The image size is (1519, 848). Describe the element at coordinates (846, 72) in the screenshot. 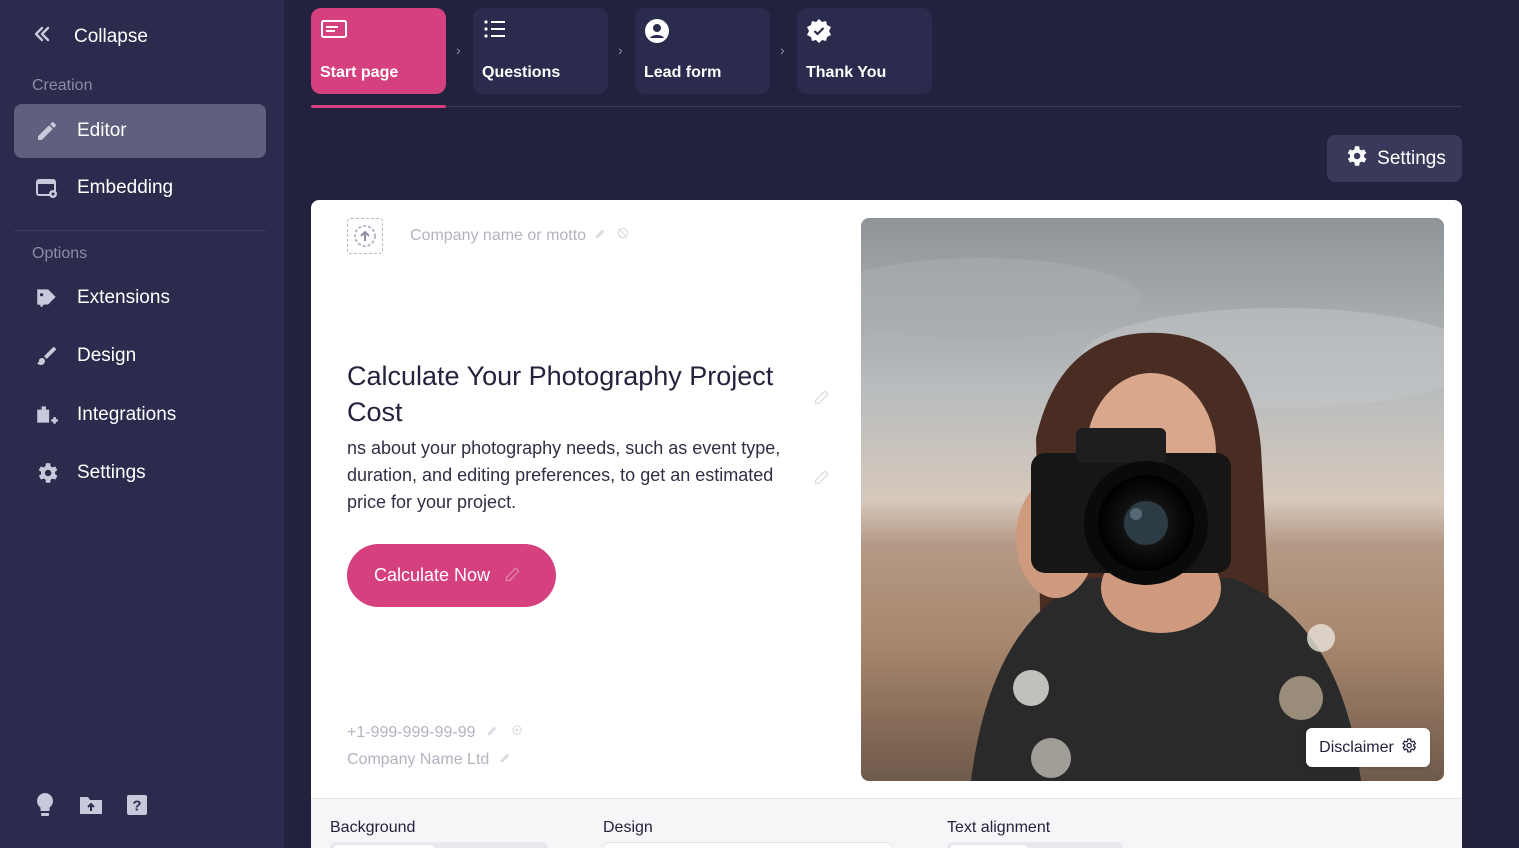

I see `step-label: Thank You` at that location.